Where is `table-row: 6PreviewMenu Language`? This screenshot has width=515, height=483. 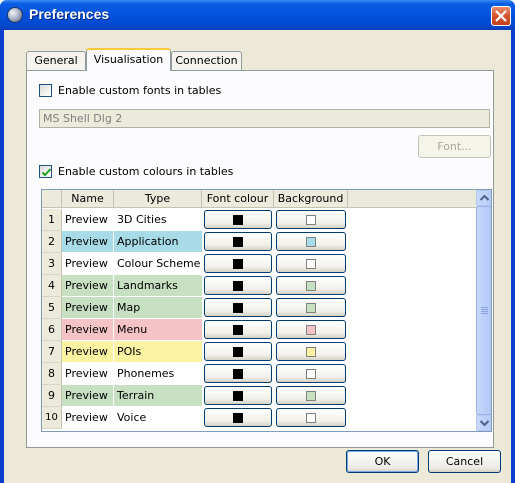
table-row: 6PreviewMenu Language is located at coordinates (259, 338).